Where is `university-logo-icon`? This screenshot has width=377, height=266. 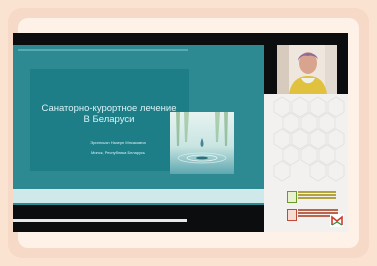
university-logo-icon is located at coordinates (292, 215).